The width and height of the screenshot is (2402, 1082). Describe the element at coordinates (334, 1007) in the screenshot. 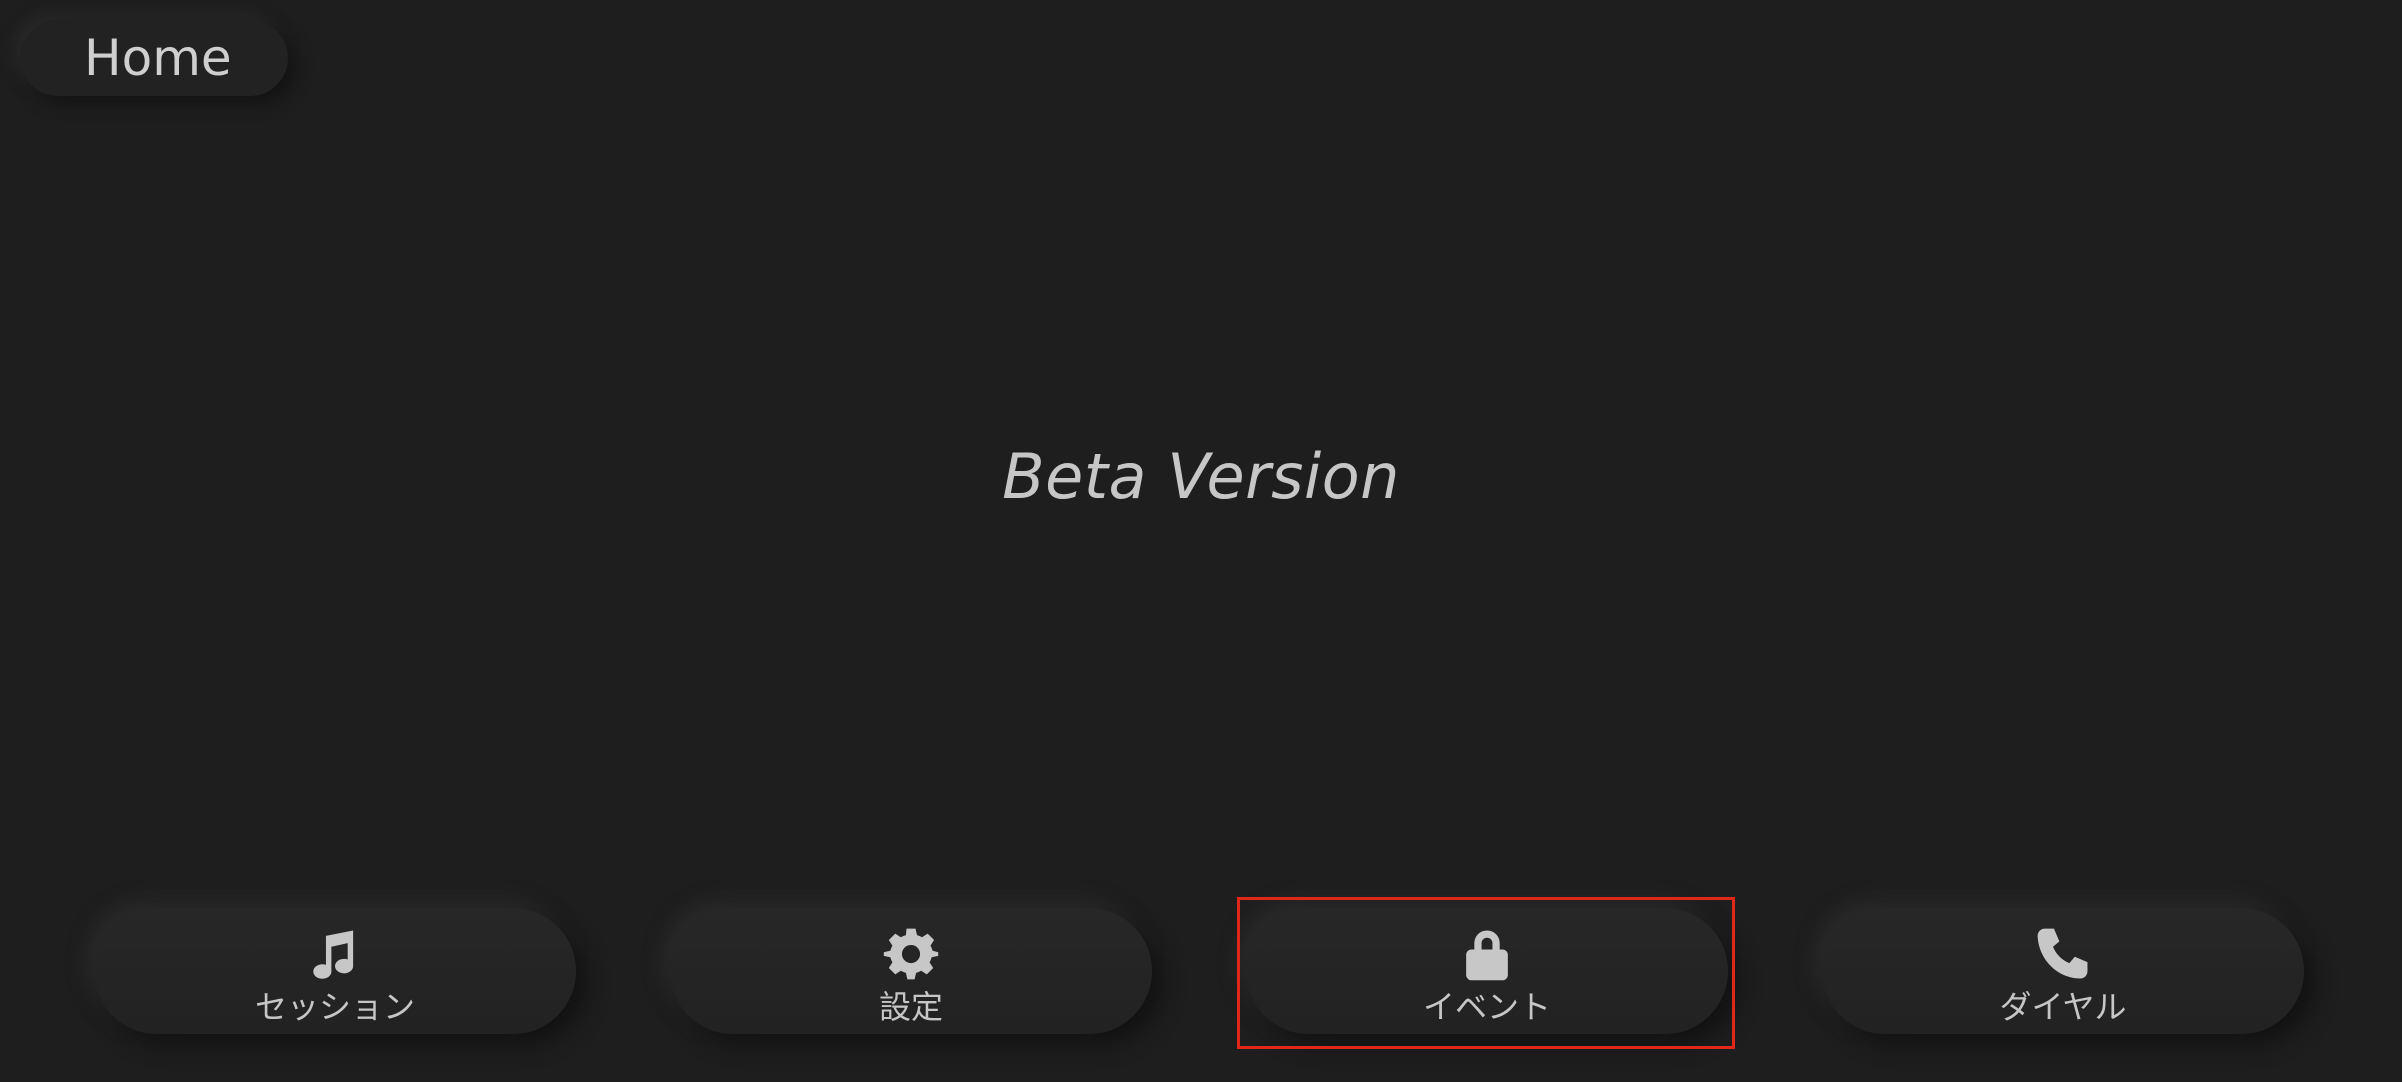

I see `nav-session-label: セッション` at that location.